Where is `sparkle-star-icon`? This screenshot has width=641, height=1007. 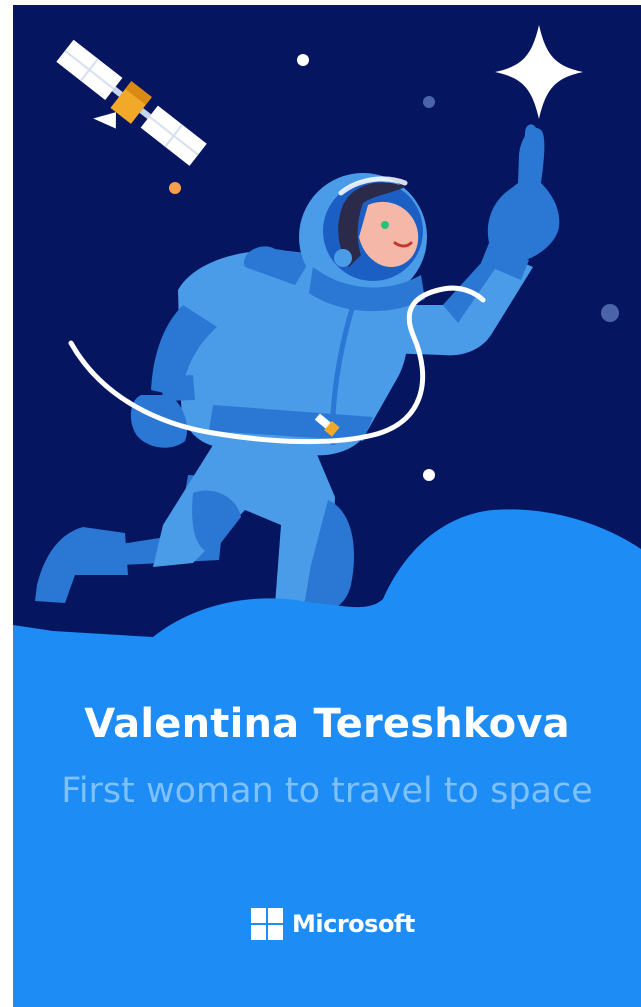
sparkle-star-icon is located at coordinates (539, 72).